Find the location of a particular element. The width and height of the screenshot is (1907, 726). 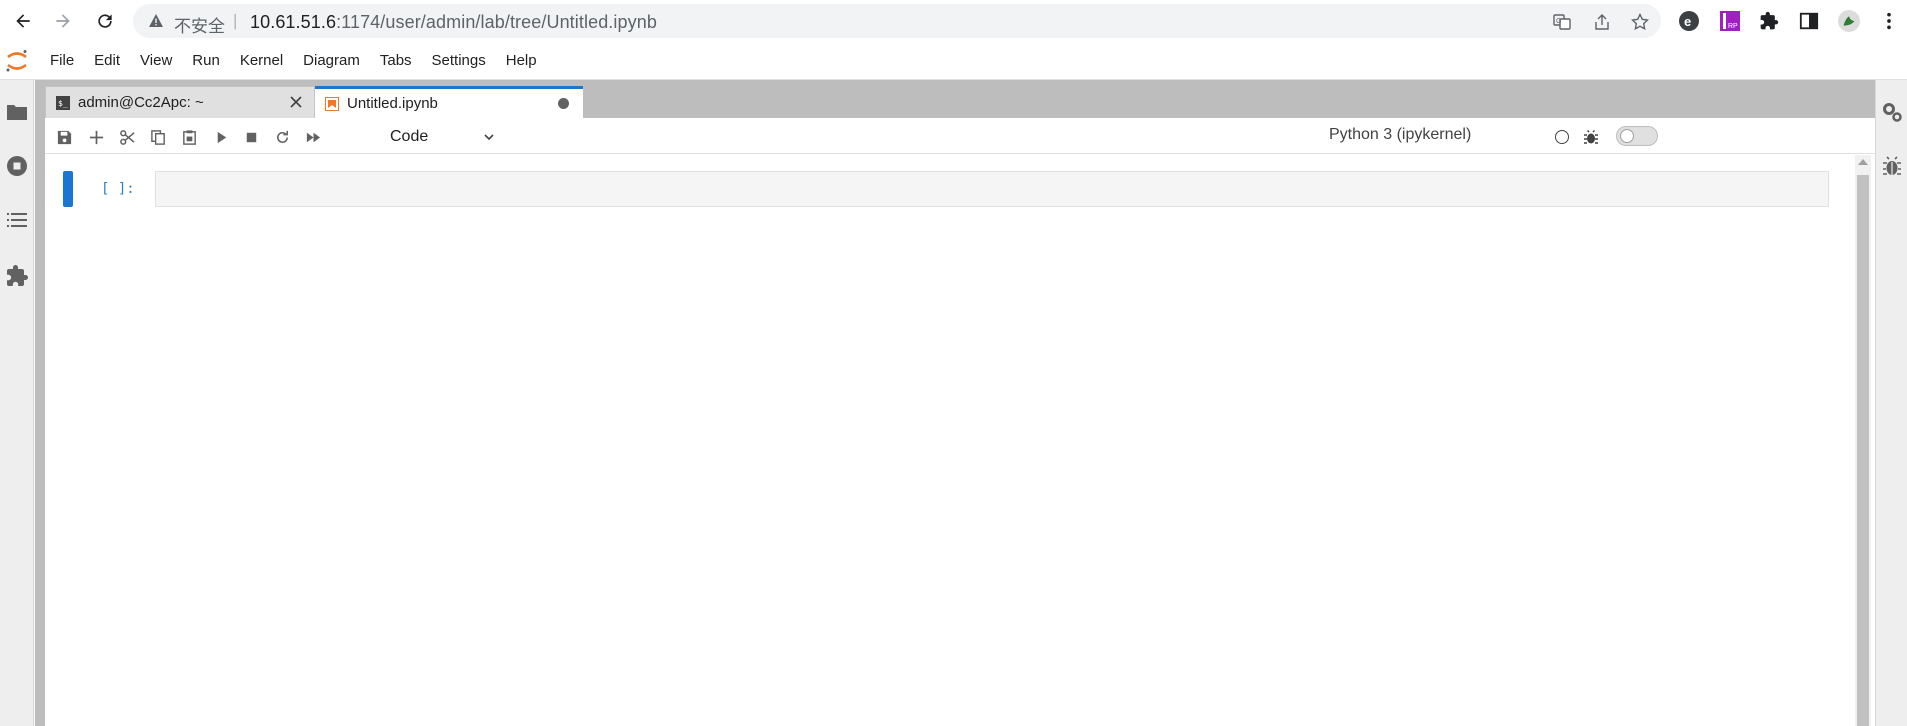

fast-forward-icon is located at coordinates (313, 137).